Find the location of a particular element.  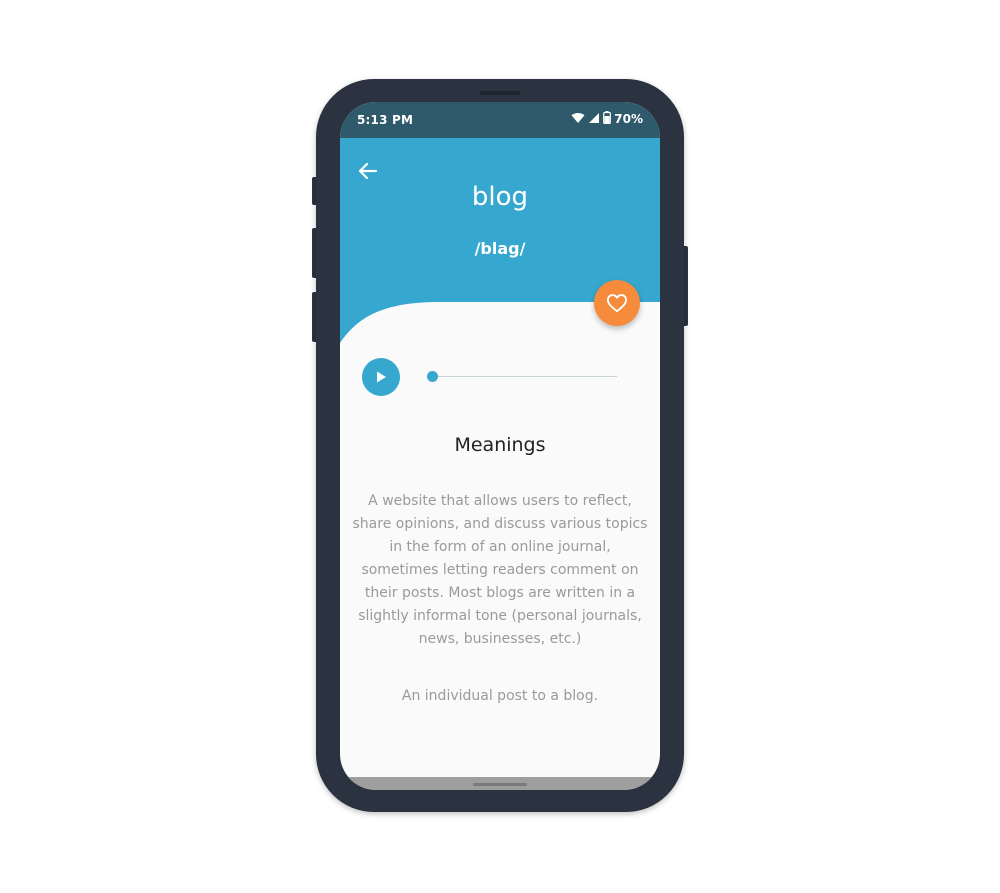

arrow-left-icon is located at coordinates (368, 171).